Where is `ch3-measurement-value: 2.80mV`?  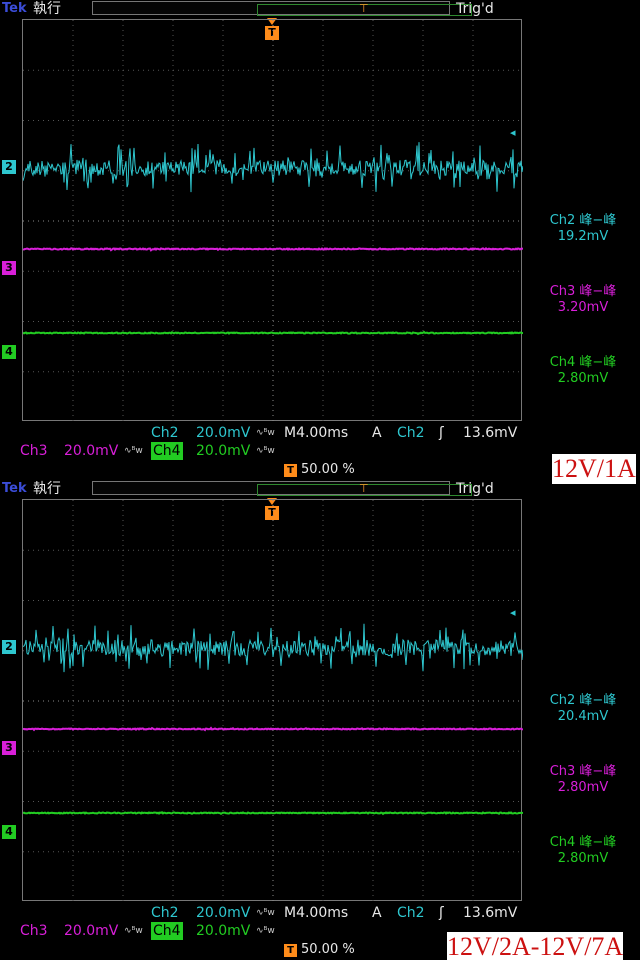 ch3-measurement-value: 2.80mV is located at coordinates (583, 787).